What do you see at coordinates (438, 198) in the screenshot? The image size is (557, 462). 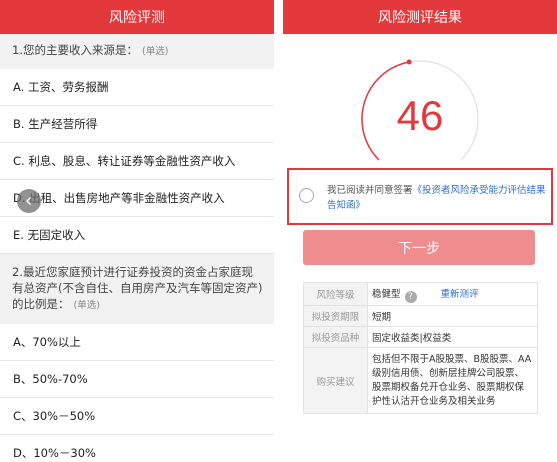 I see `agreement-text: 我已阅读并同意签署《投资者风险承受能力评估结果告知函》` at bounding box center [438, 198].